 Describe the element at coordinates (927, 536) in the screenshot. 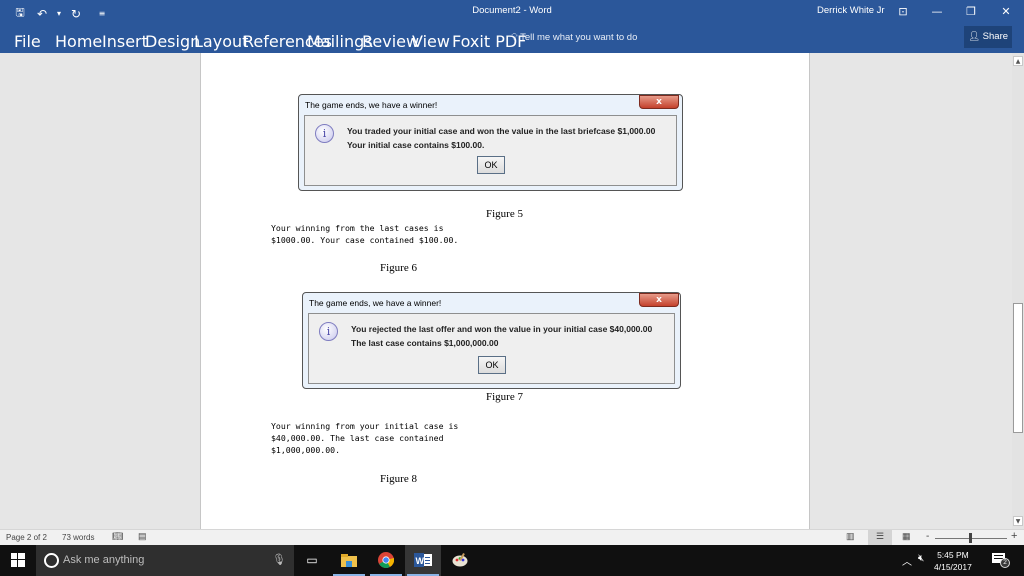

I see `zoom-out-button: -` at that location.